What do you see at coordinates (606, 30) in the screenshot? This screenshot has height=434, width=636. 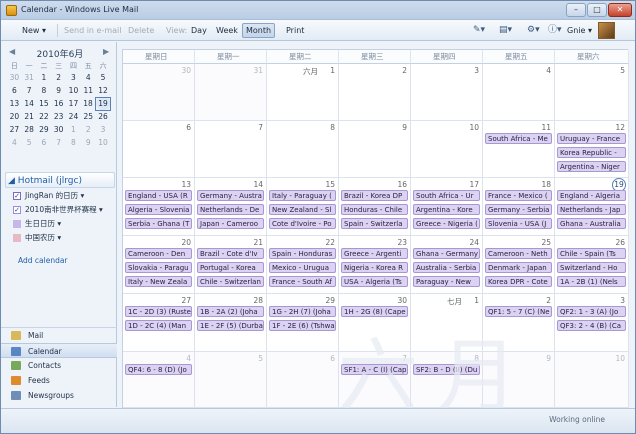 I see `user-avatar` at bounding box center [606, 30].